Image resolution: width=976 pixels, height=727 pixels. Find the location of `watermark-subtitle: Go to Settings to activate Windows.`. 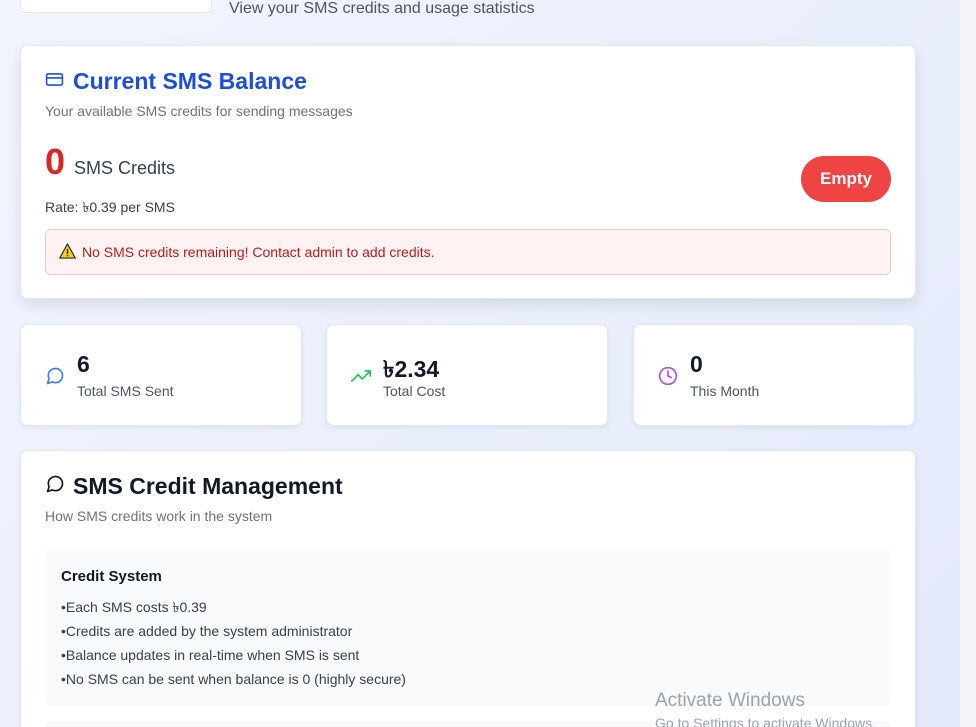

watermark-subtitle: Go to Settings to activate Windows. is located at coordinates (765, 721).